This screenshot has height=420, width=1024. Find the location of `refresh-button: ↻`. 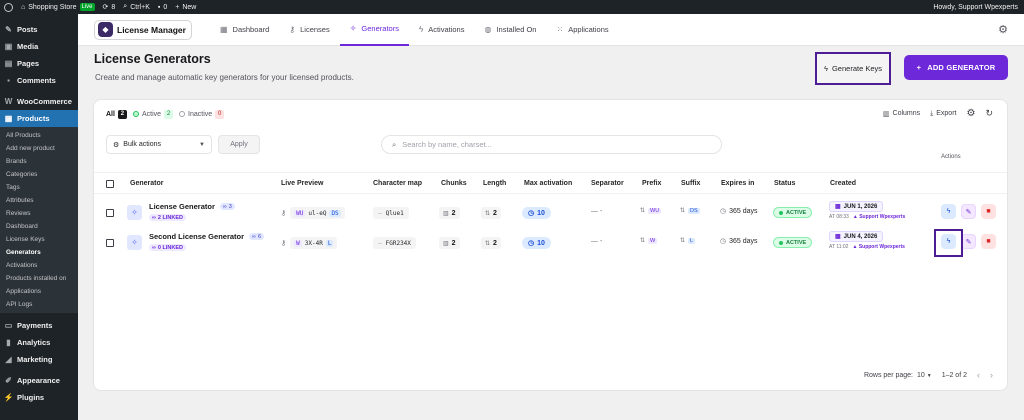

refresh-button: ↻ is located at coordinates (989, 113).